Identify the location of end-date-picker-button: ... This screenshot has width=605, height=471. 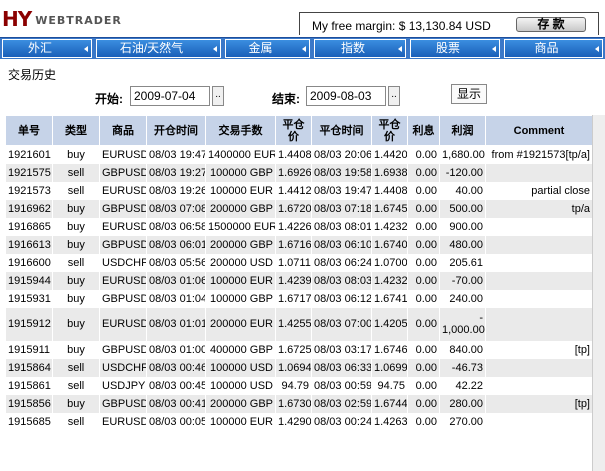
(394, 96).